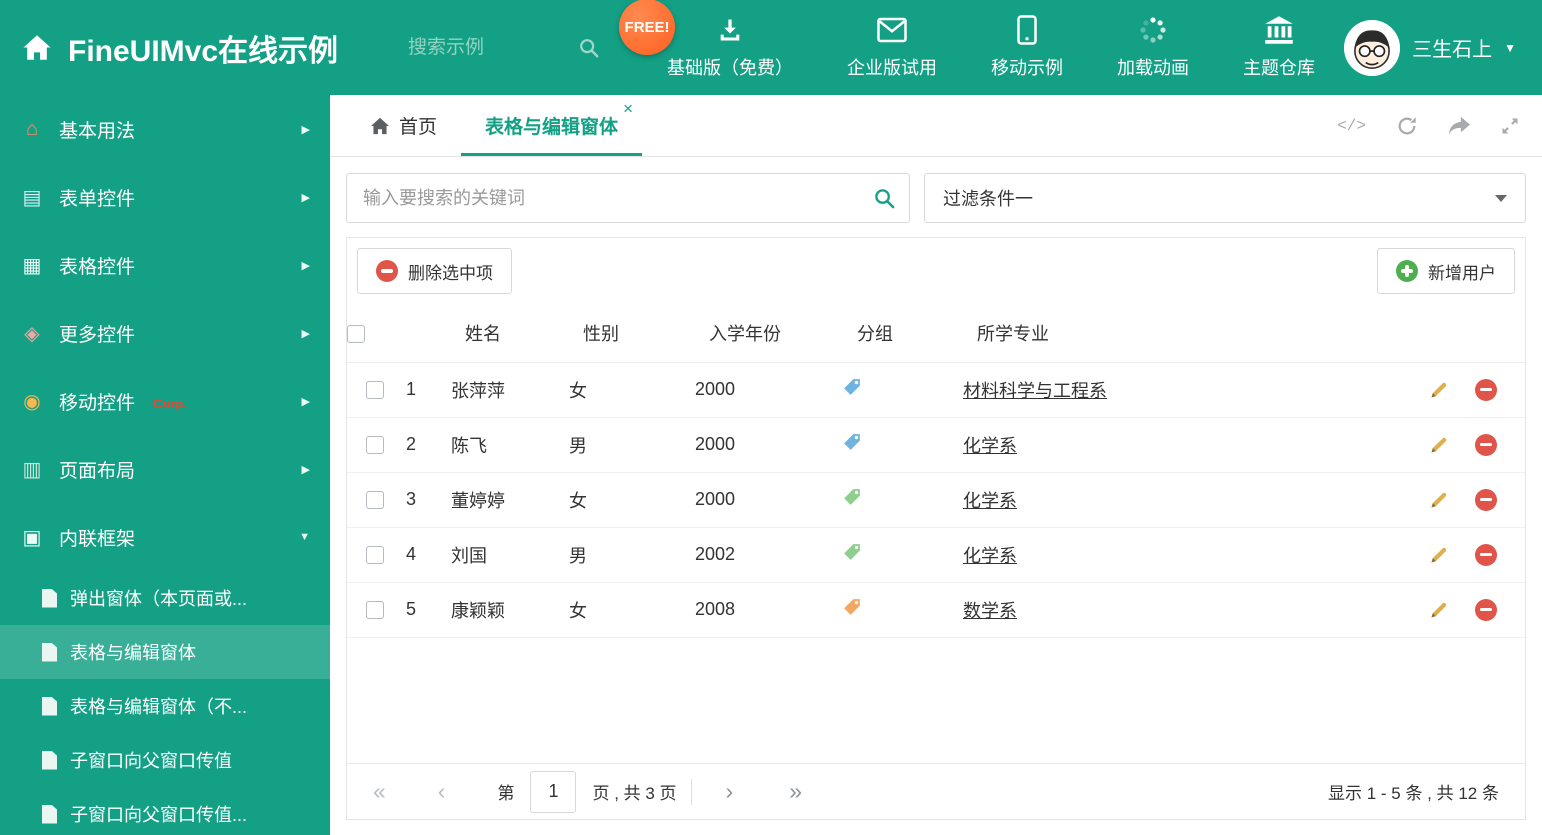 This screenshot has width=1542, height=835. What do you see at coordinates (892, 30) in the screenshot?
I see `envelope-icon` at bounding box center [892, 30].